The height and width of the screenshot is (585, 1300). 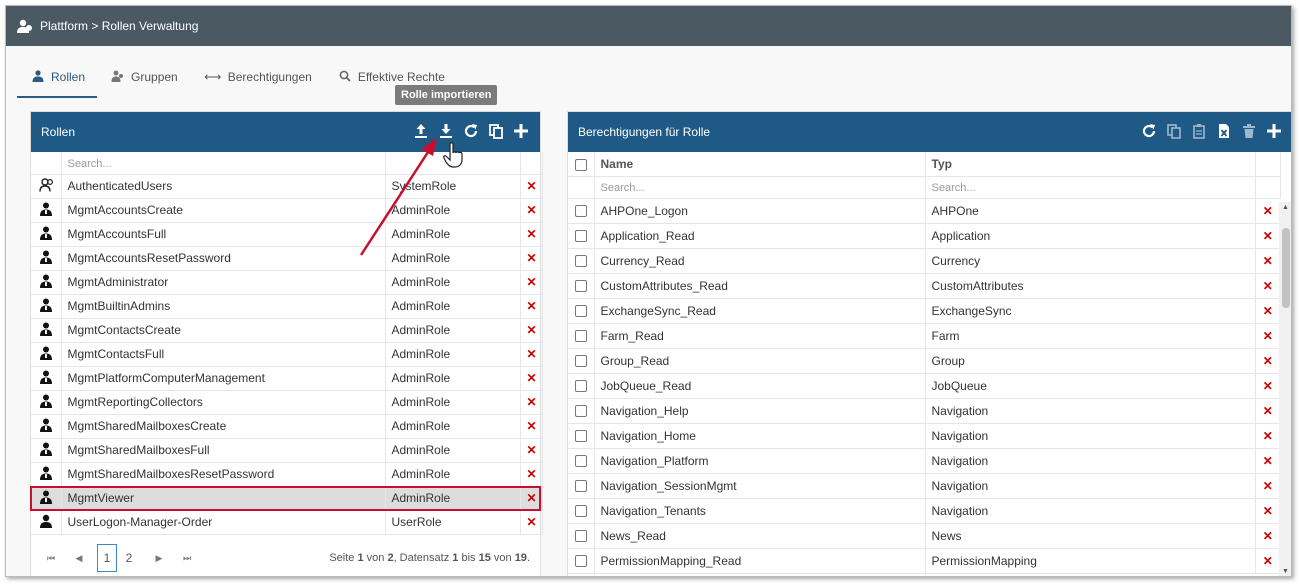 I want to click on permission-row: News_Read News ✕, so click(x=924, y=536).